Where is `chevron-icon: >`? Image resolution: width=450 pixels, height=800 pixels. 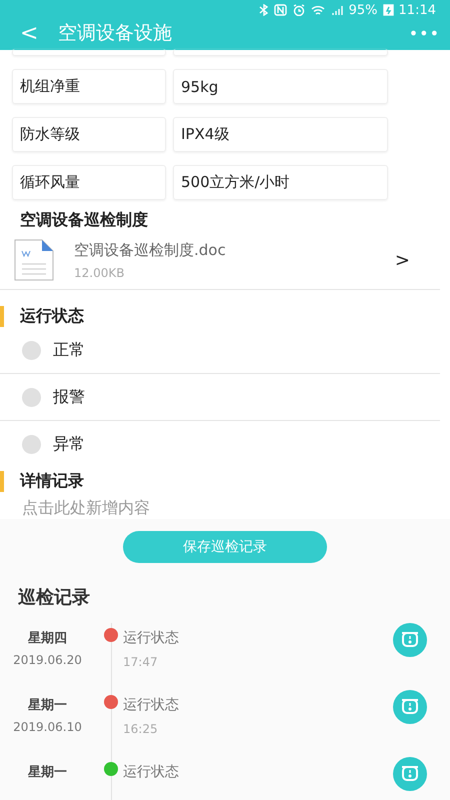
chevron-icon: > is located at coordinates (402, 260).